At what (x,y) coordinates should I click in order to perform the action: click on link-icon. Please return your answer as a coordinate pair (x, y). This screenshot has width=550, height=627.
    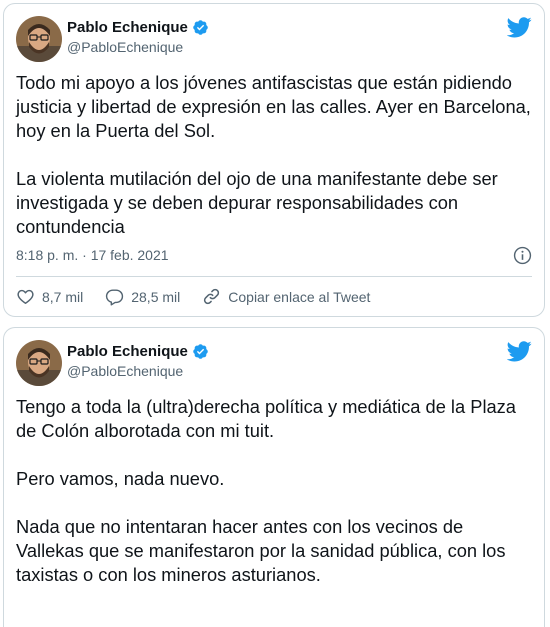
    Looking at the image, I should click on (212, 296).